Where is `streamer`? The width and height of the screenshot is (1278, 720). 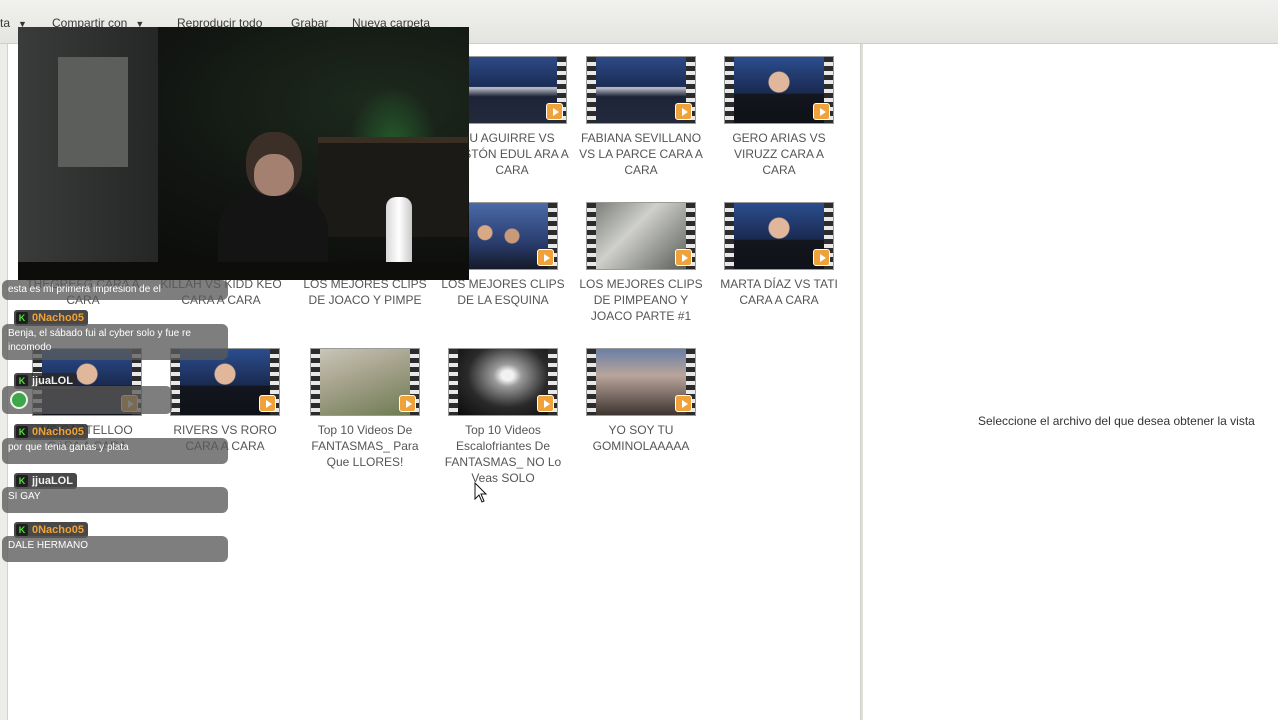
streamer is located at coordinates (273, 206).